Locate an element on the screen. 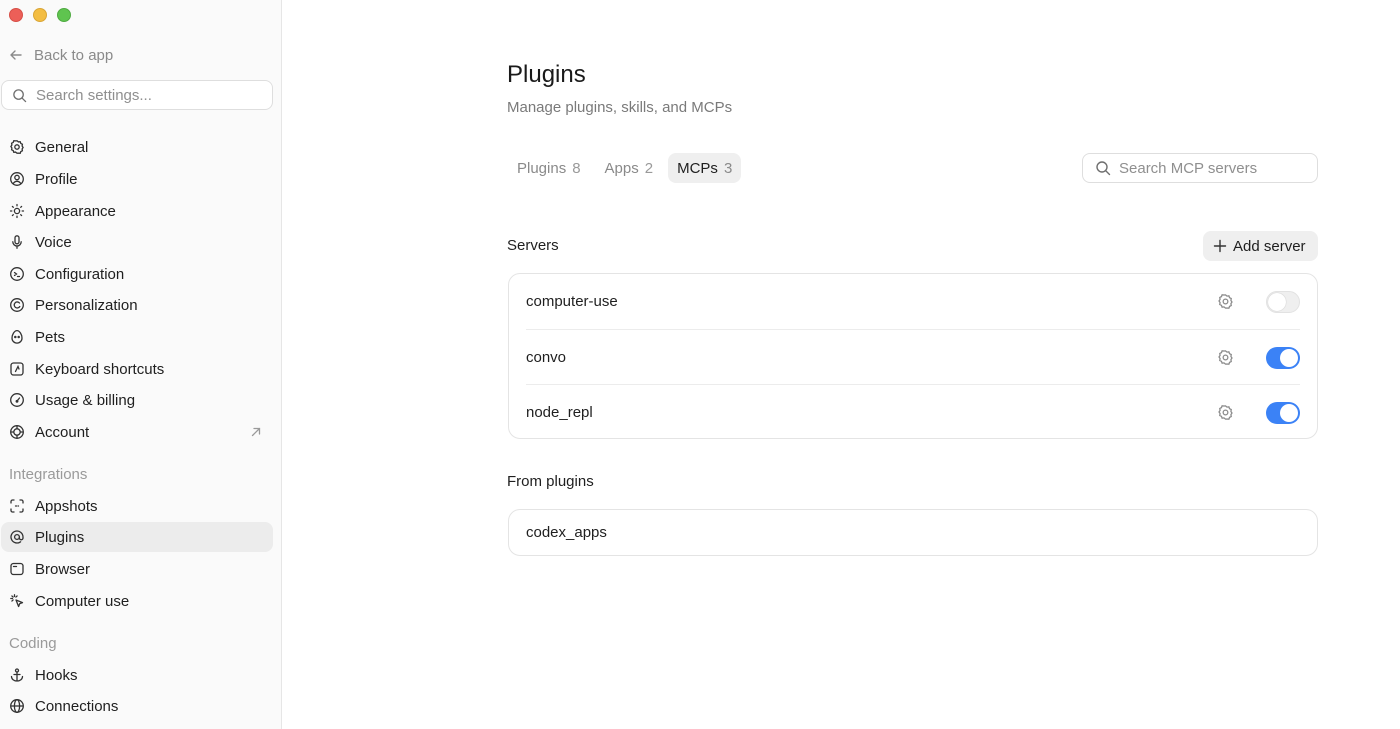  sidebar-item-pets: Pets is located at coordinates (137, 337).